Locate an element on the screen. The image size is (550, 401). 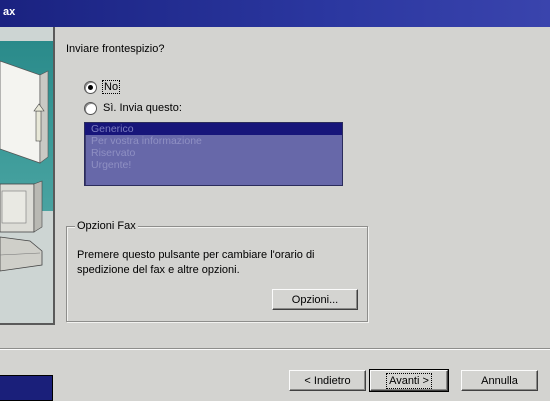
next-button-label: Avanti > is located at coordinates (409, 380).